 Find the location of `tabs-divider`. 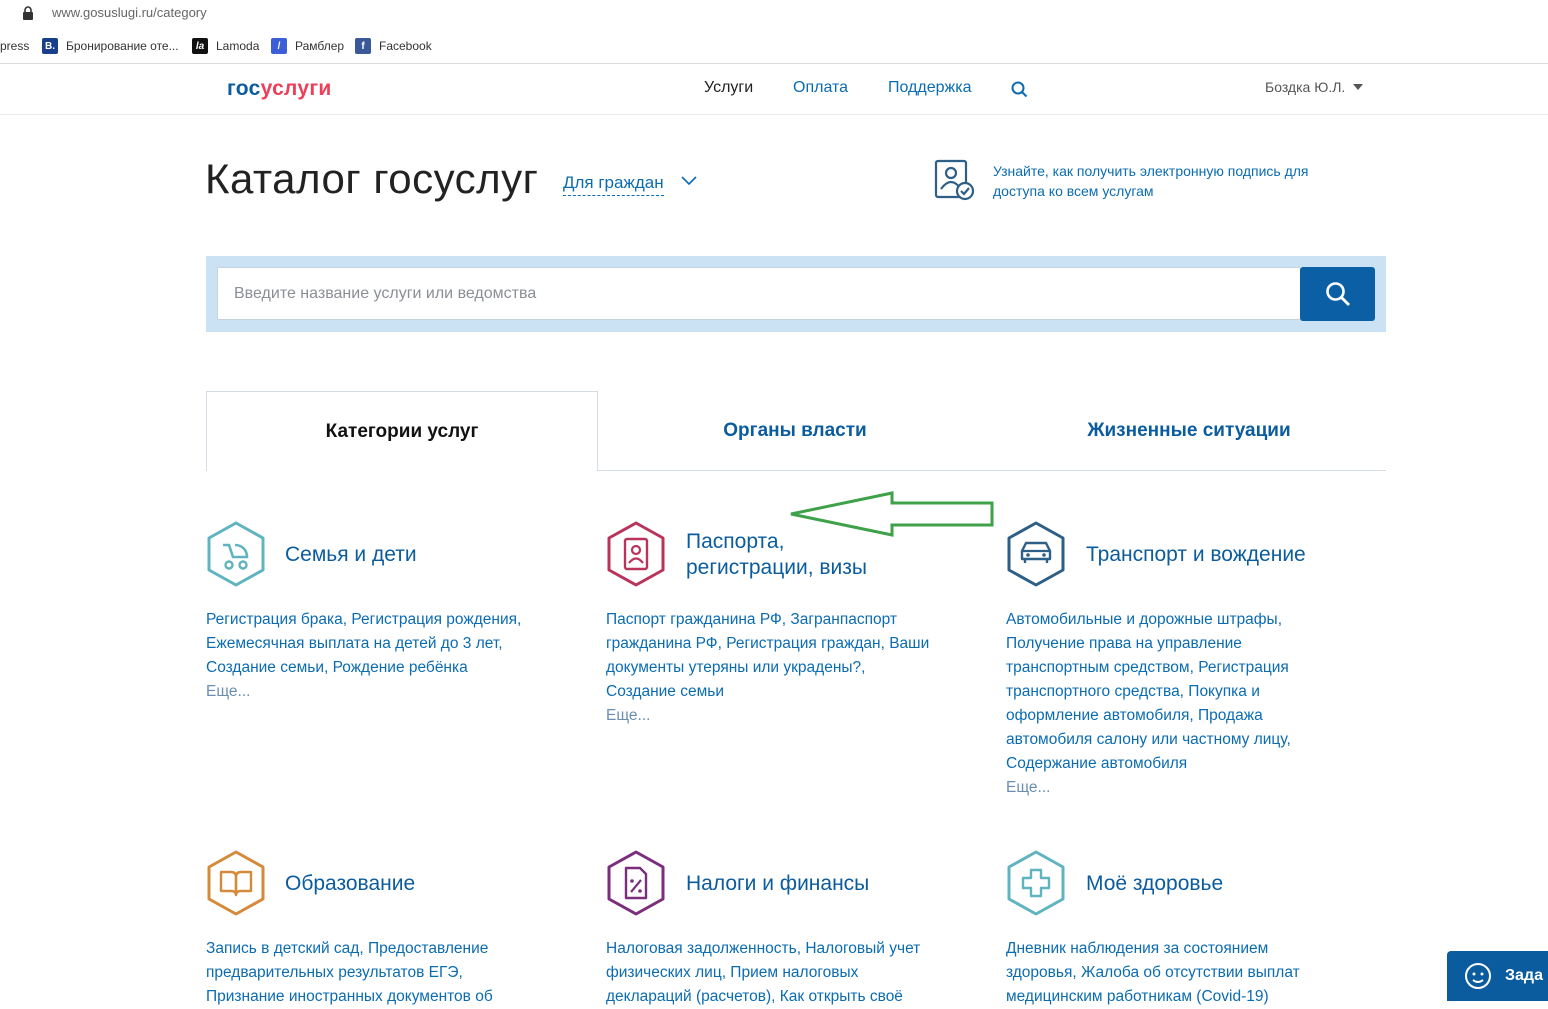

tabs-divider is located at coordinates (992, 470).